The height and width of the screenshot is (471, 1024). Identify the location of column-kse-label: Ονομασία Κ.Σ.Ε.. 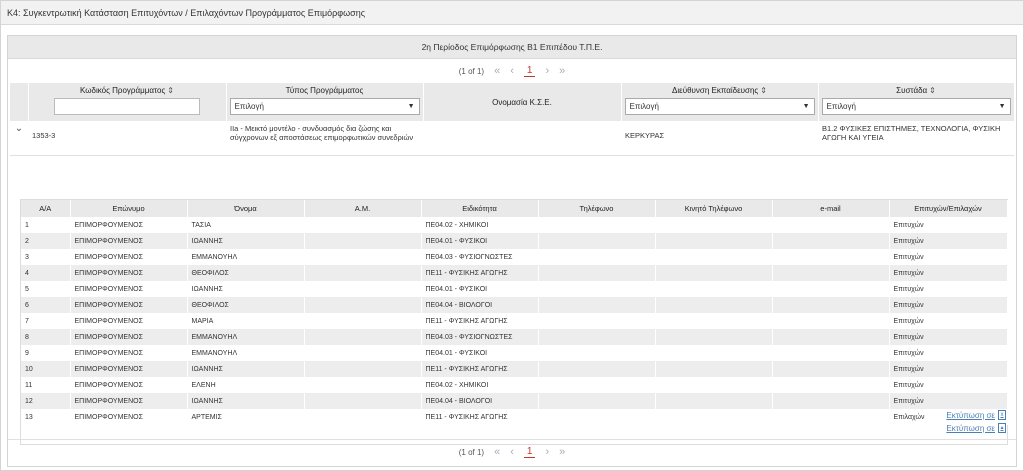
(522, 102).